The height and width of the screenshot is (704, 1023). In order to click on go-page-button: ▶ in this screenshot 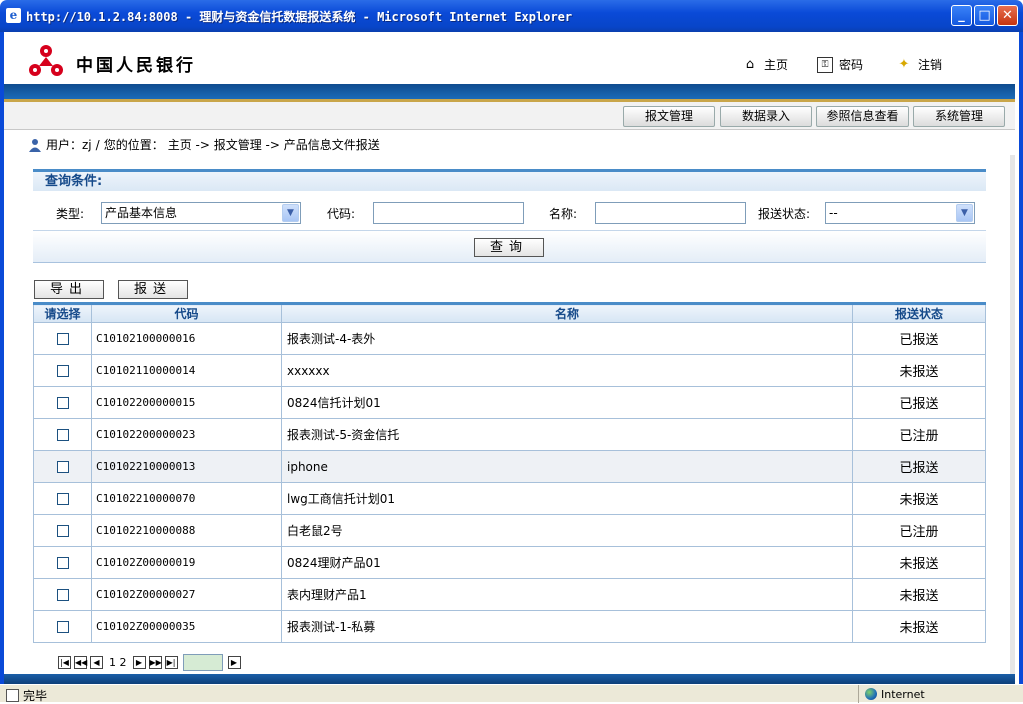, I will do `click(234, 662)`.